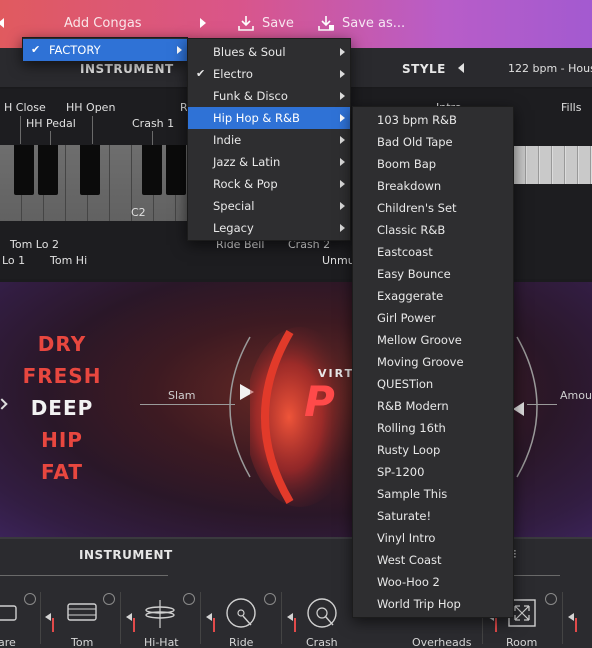 The width and height of the screenshot is (592, 648). I want to click on bpm-display: 122 bpm - Hous, so click(550, 68).